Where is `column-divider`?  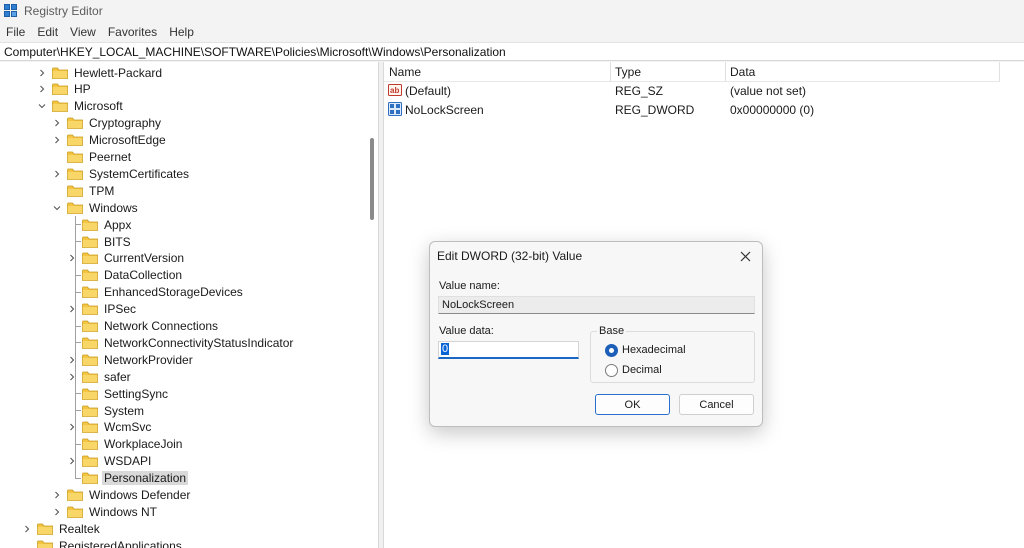
column-divider is located at coordinates (999, 72).